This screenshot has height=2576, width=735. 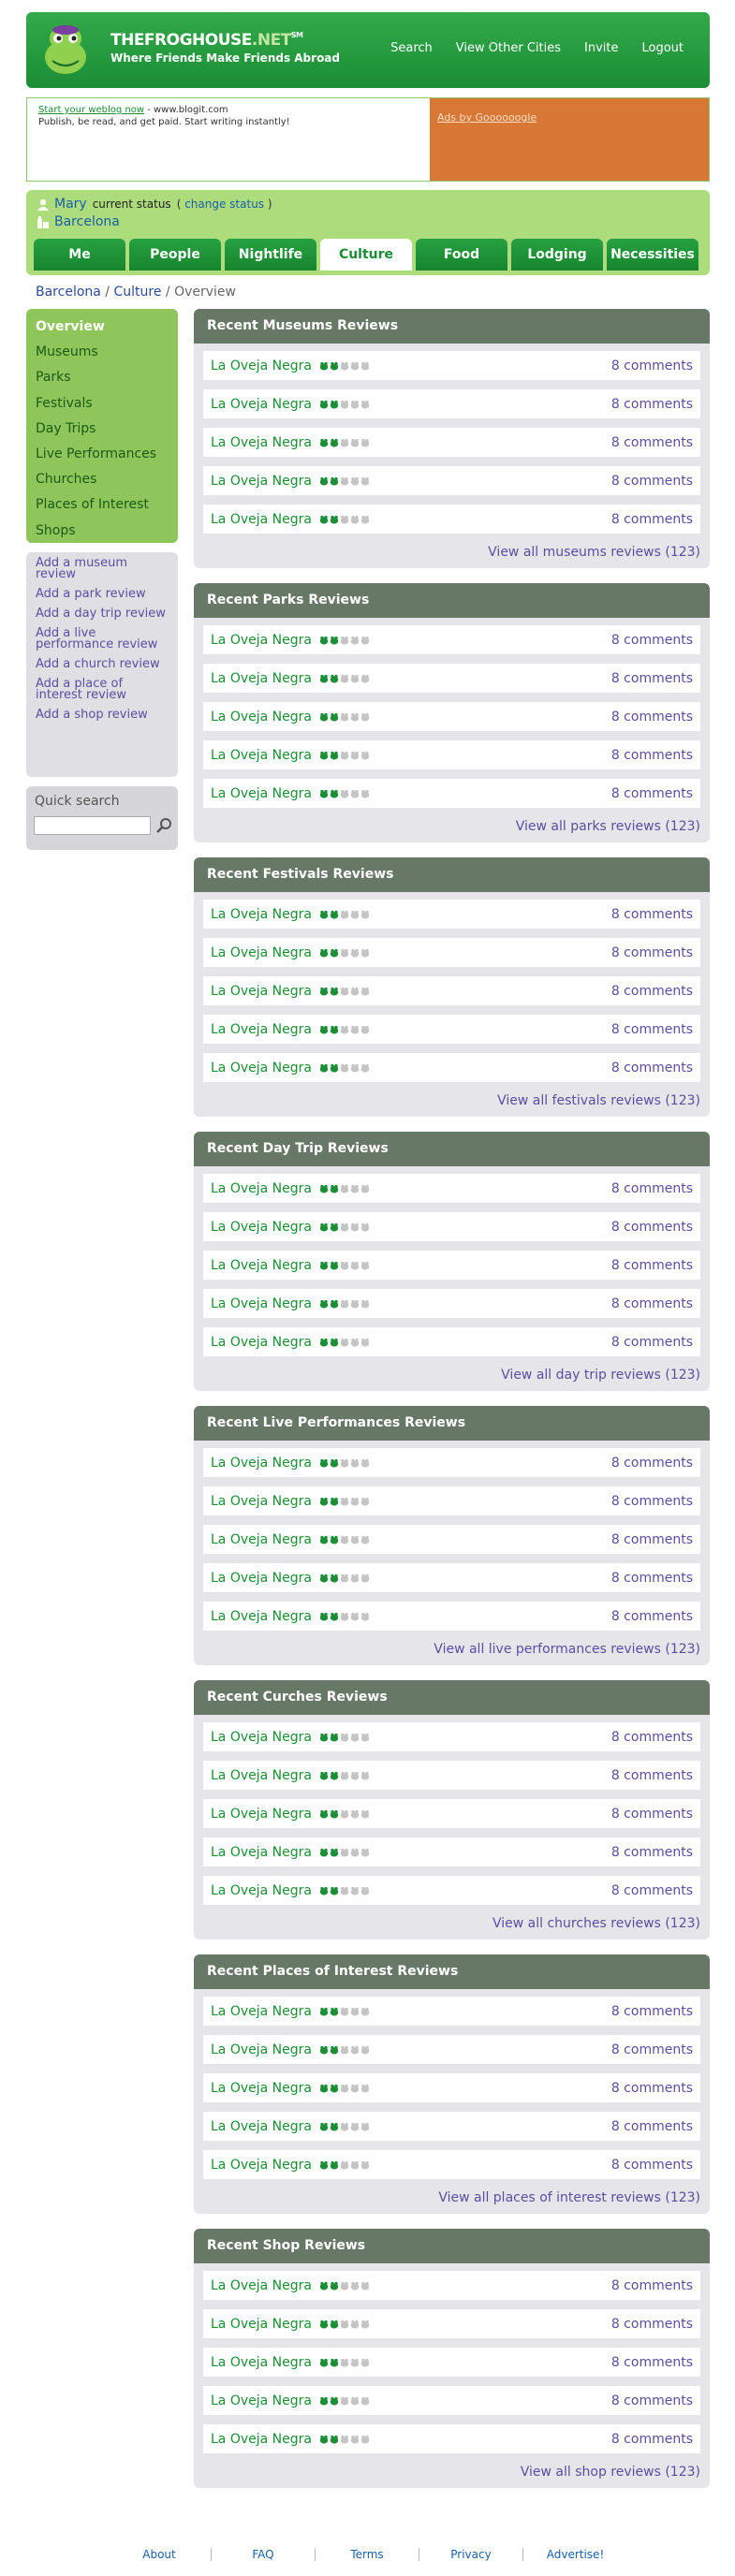 I want to click on tab-people: People, so click(x=175, y=255).